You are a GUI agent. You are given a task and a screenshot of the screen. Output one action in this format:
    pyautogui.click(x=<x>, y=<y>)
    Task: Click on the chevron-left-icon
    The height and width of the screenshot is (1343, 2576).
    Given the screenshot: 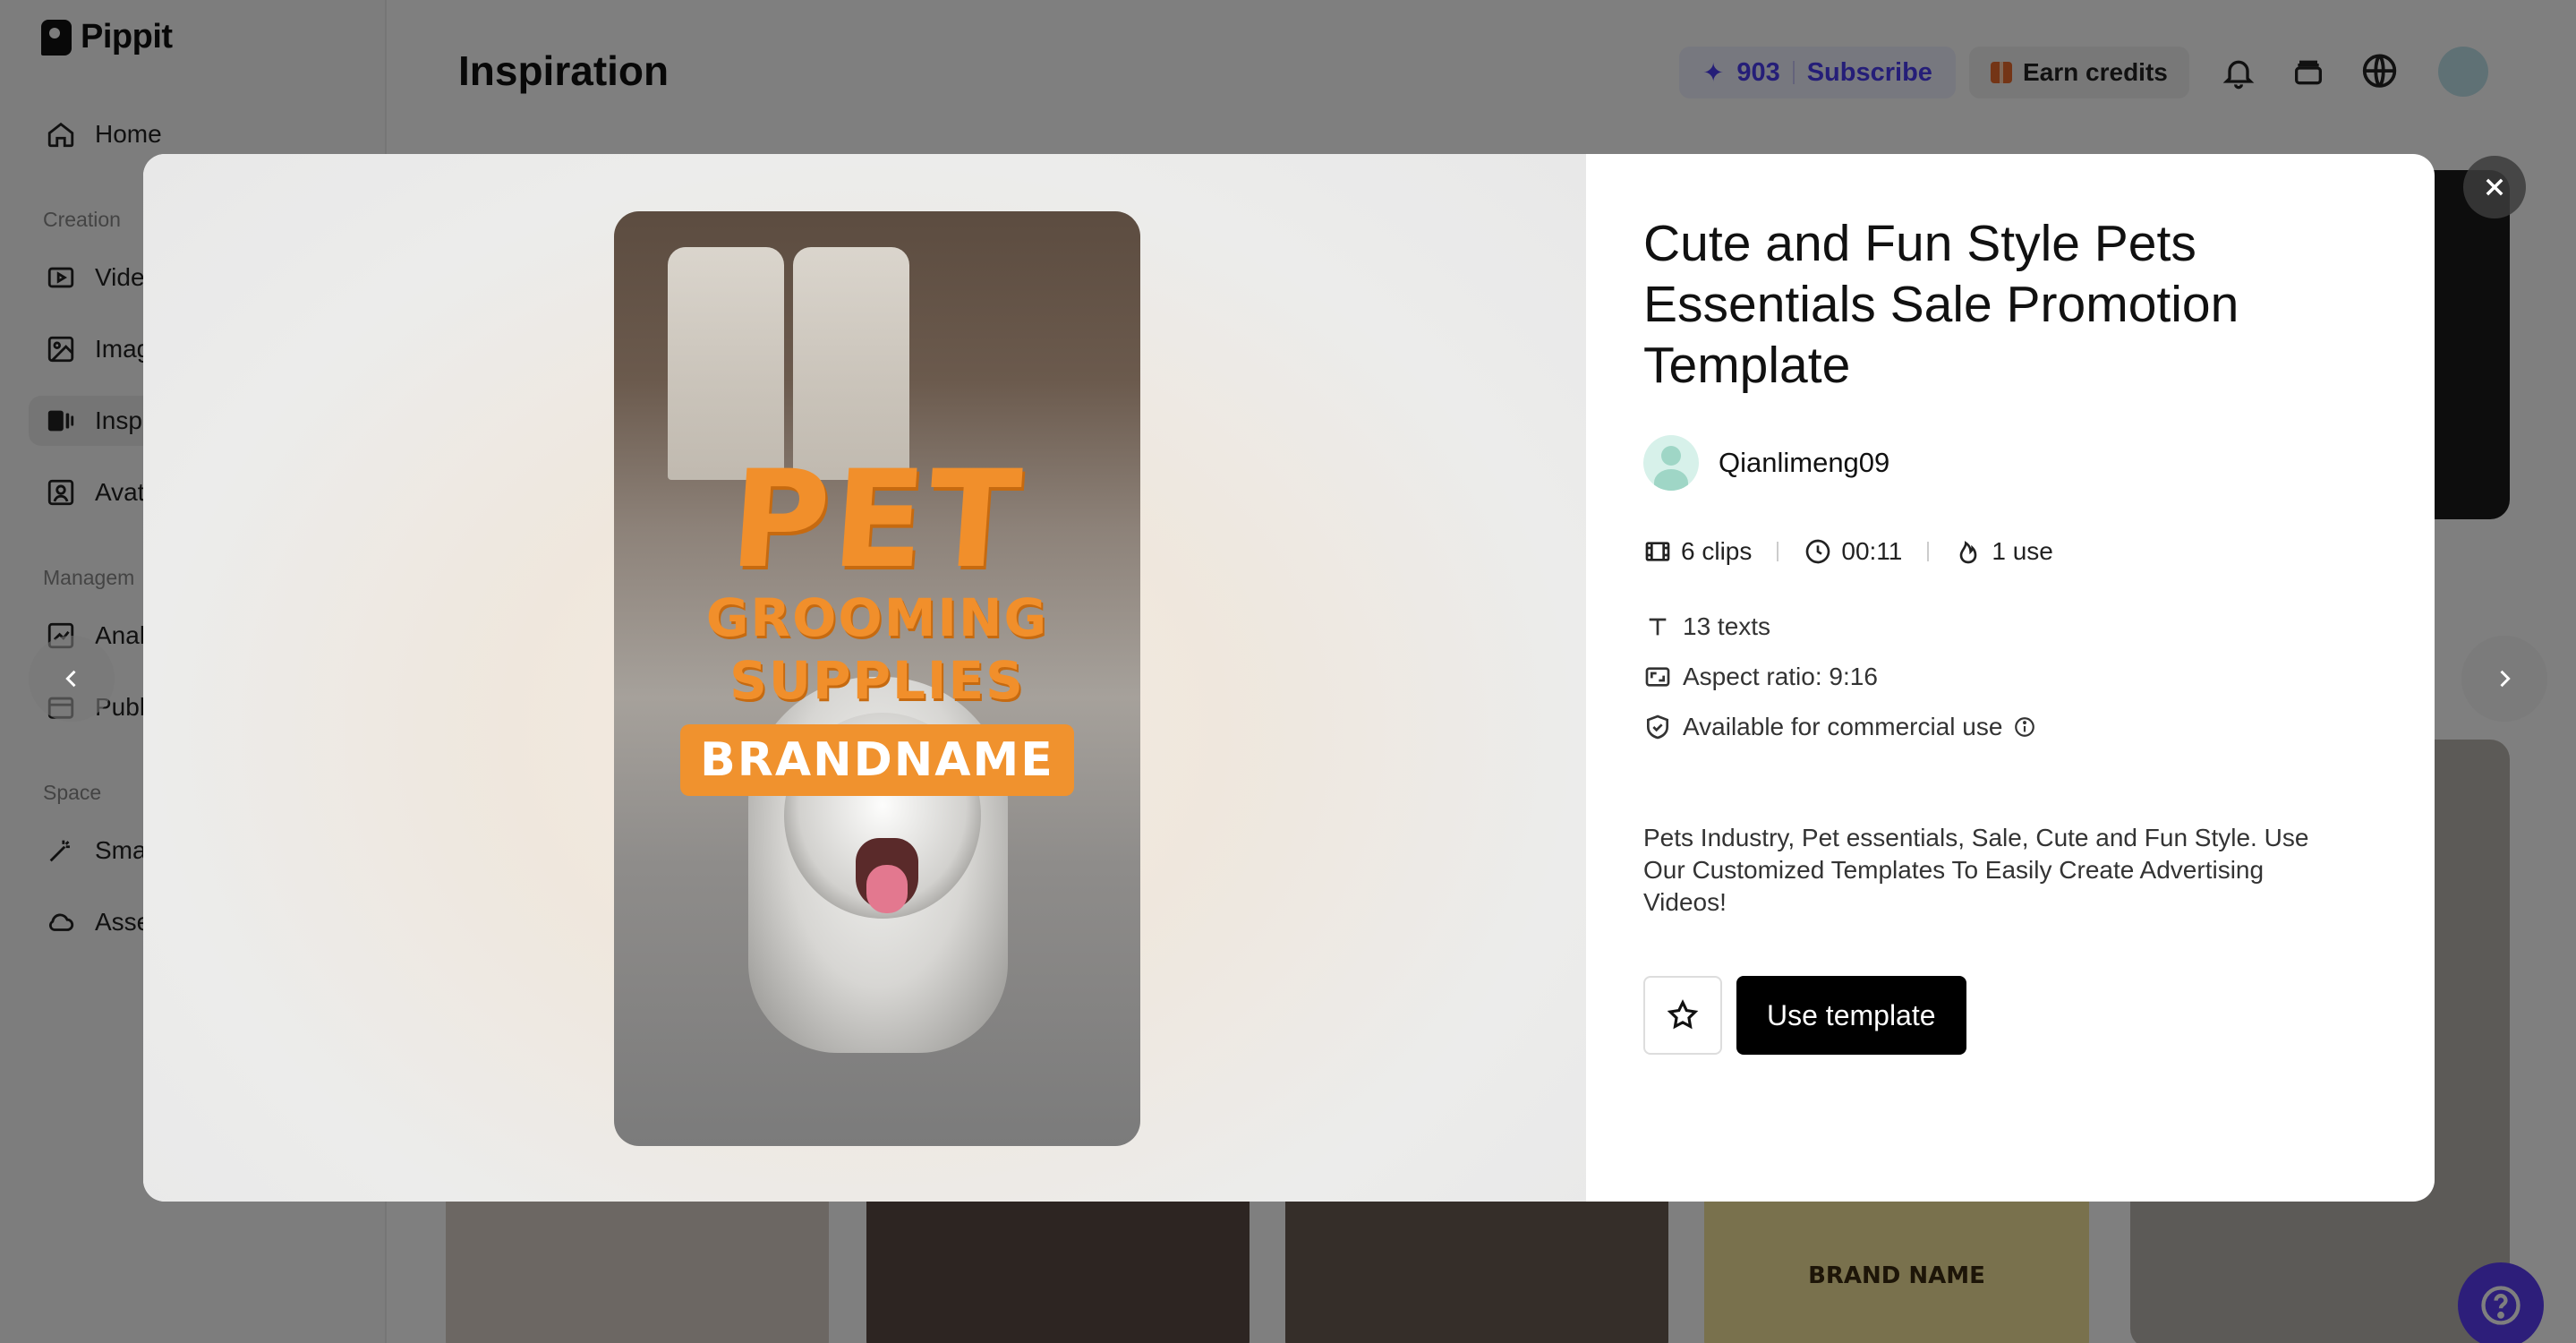 What is the action you would take?
    pyautogui.click(x=70, y=679)
    